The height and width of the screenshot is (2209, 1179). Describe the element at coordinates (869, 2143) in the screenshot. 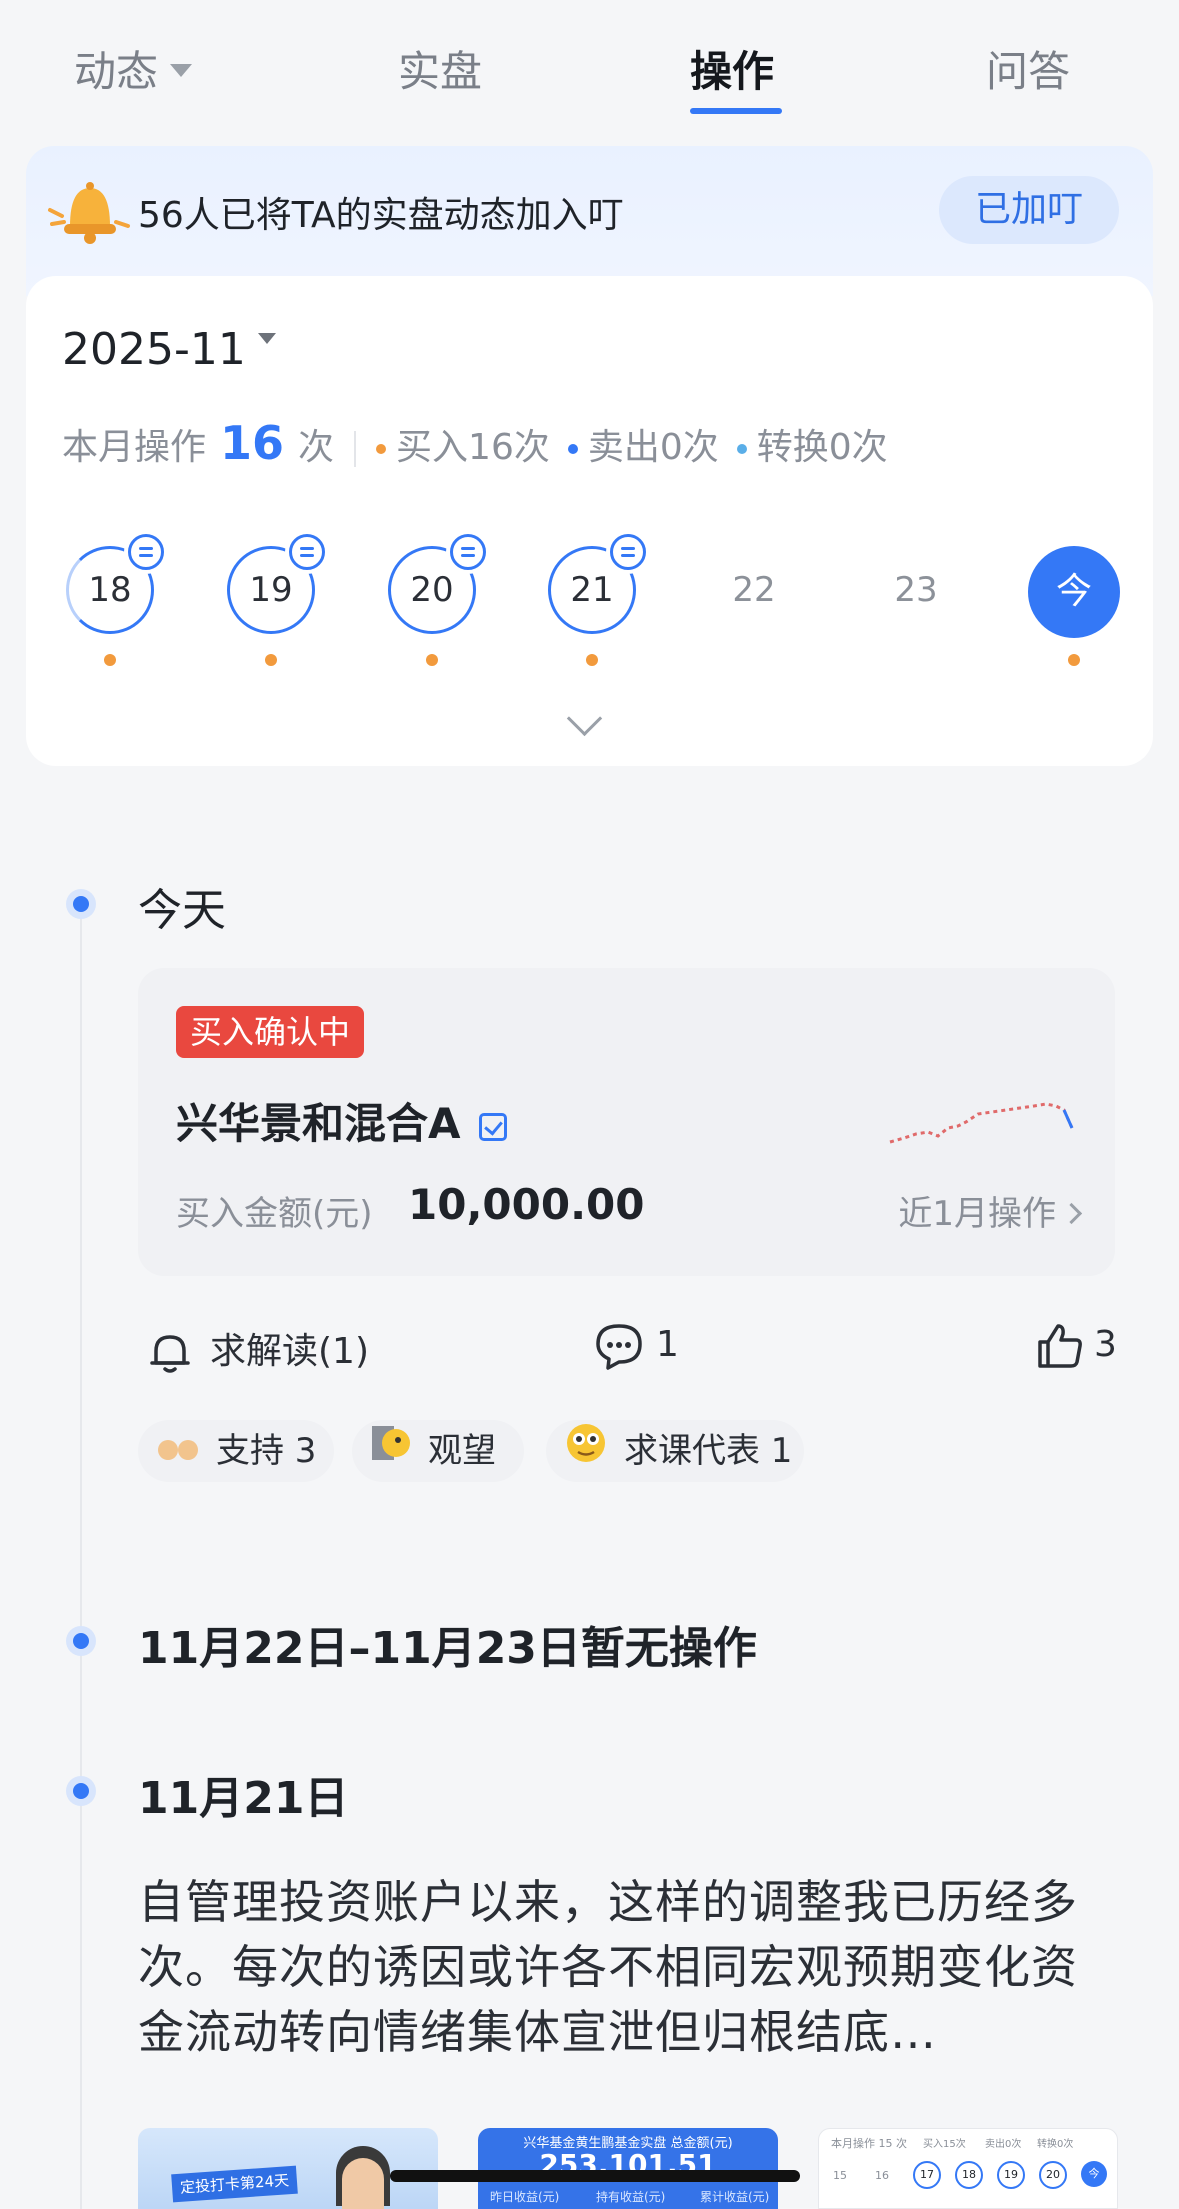

I see `thumb-caption: 本月操作 15 次` at that location.